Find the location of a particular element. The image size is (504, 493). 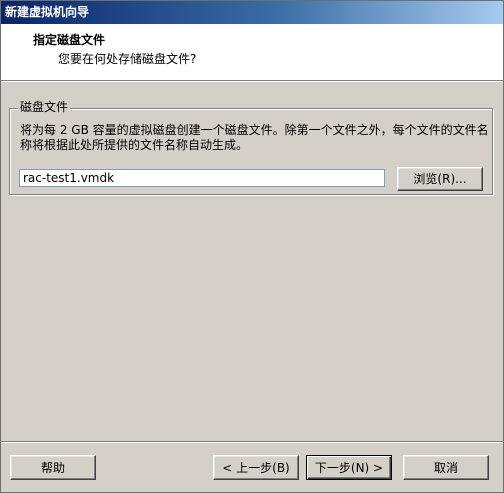

page-subtitle: 您要在何处存储磁盘文件? is located at coordinates (127, 59).